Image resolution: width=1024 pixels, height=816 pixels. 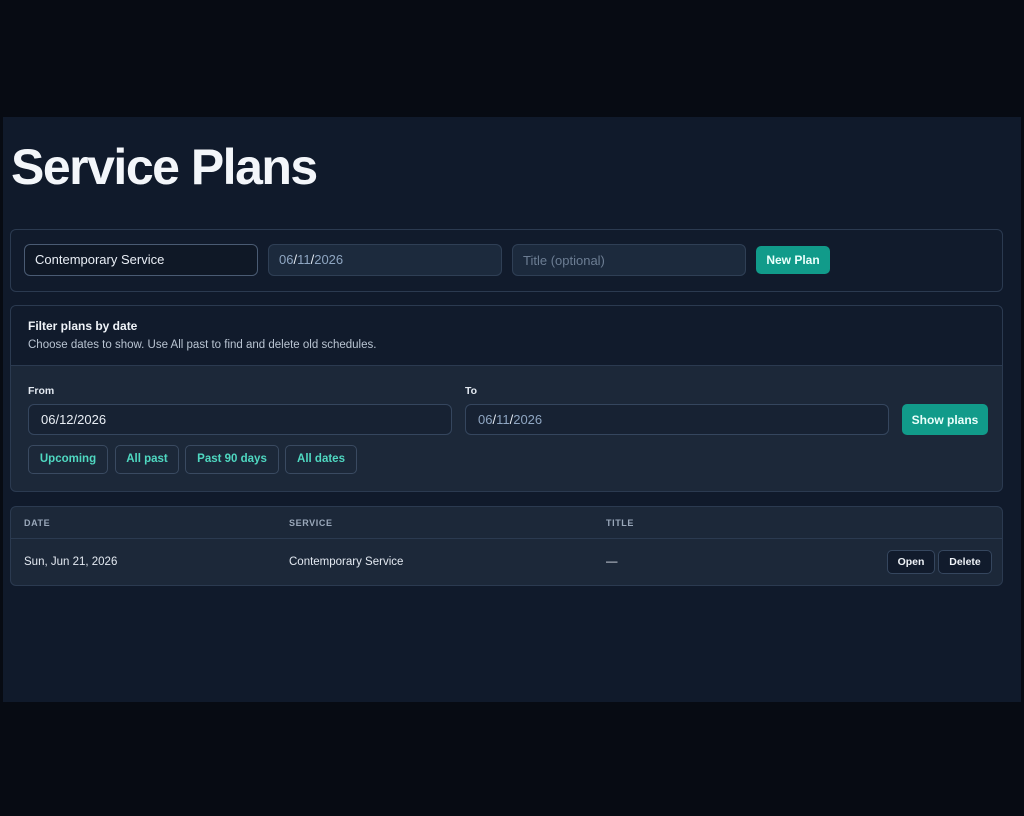 What do you see at coordinates (471, 391) in the screenshot?
I see `to-label: To` at bounding box center [471, 391].